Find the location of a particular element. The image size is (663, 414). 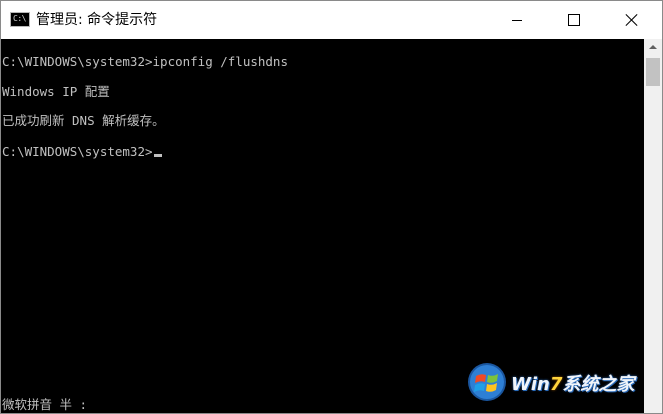

vertical-scrollbar is located at coordinates (653, 226).